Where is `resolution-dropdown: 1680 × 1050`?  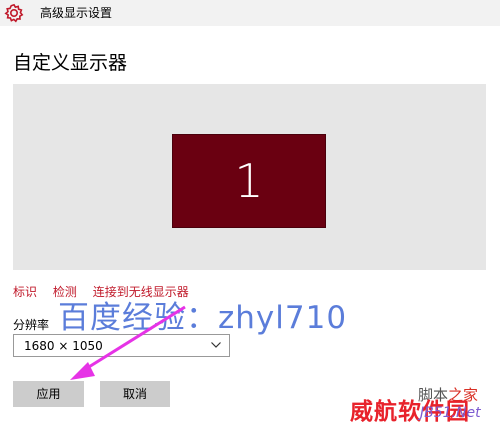
resolution-dropdown: 1680 × 1050 is located at coordinates (121, 345).